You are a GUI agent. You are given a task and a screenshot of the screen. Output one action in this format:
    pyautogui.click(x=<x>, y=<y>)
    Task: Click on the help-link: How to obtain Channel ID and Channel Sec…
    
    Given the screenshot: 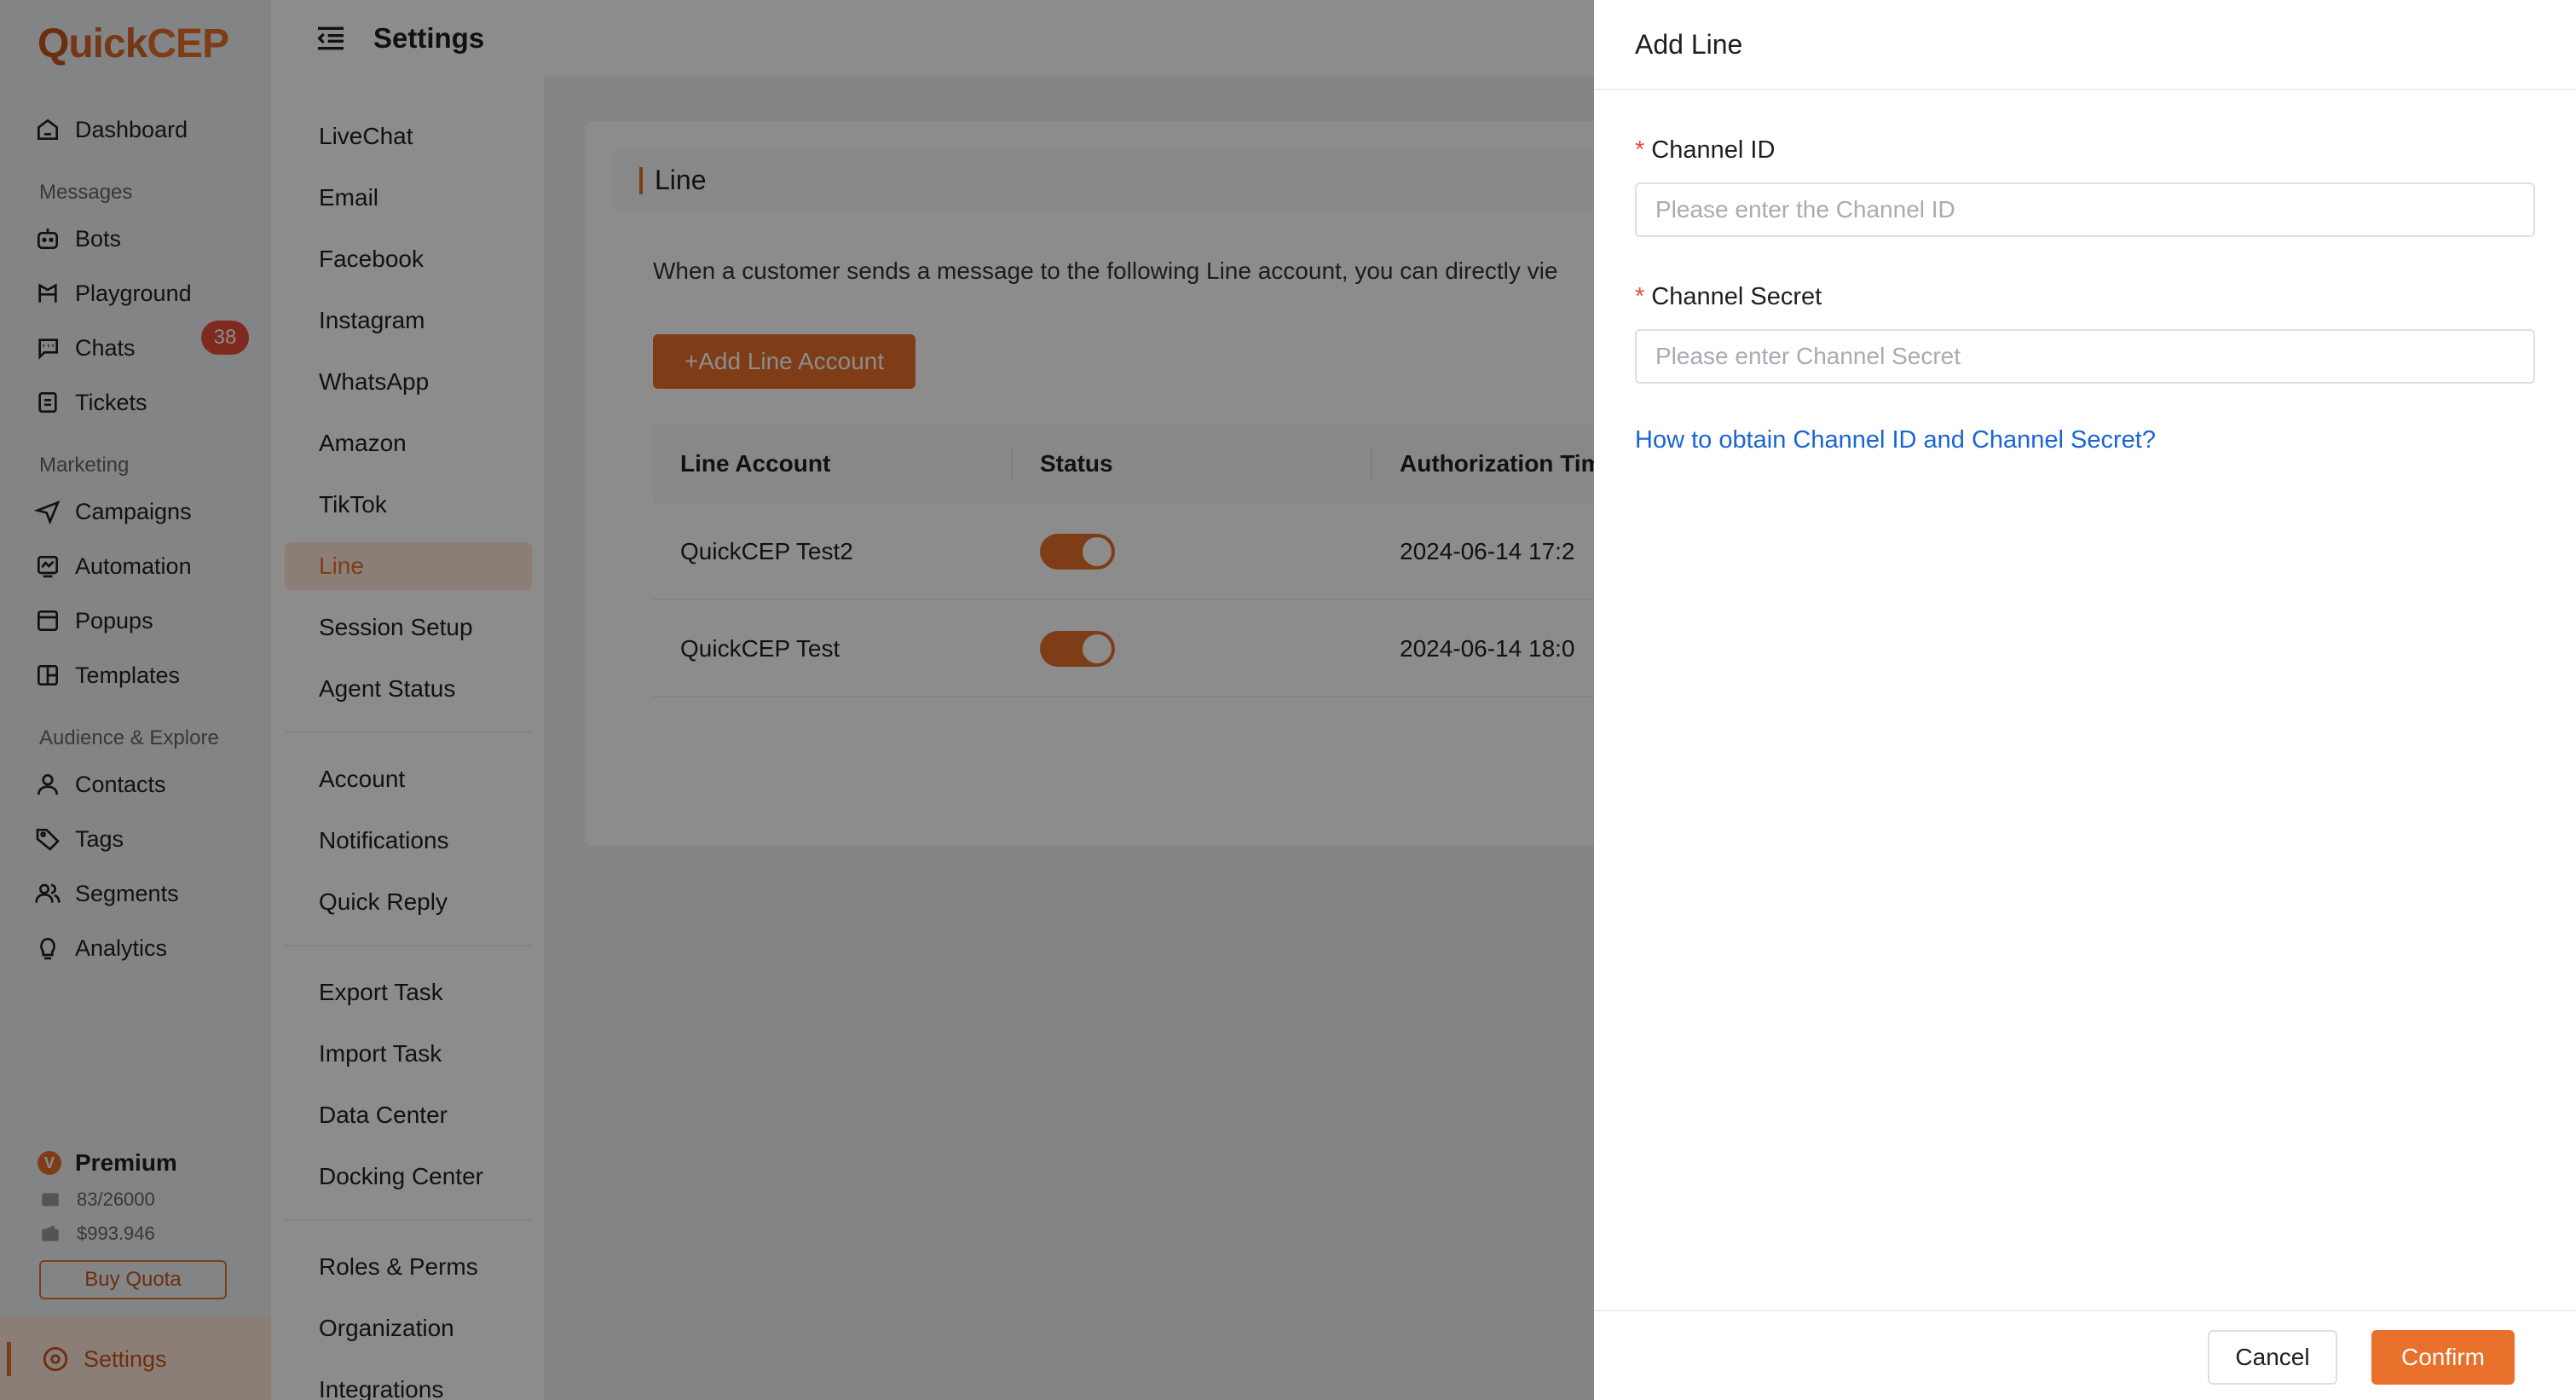 What is the action you would take?
    pyautogui.click(x=1895, y=440)
    